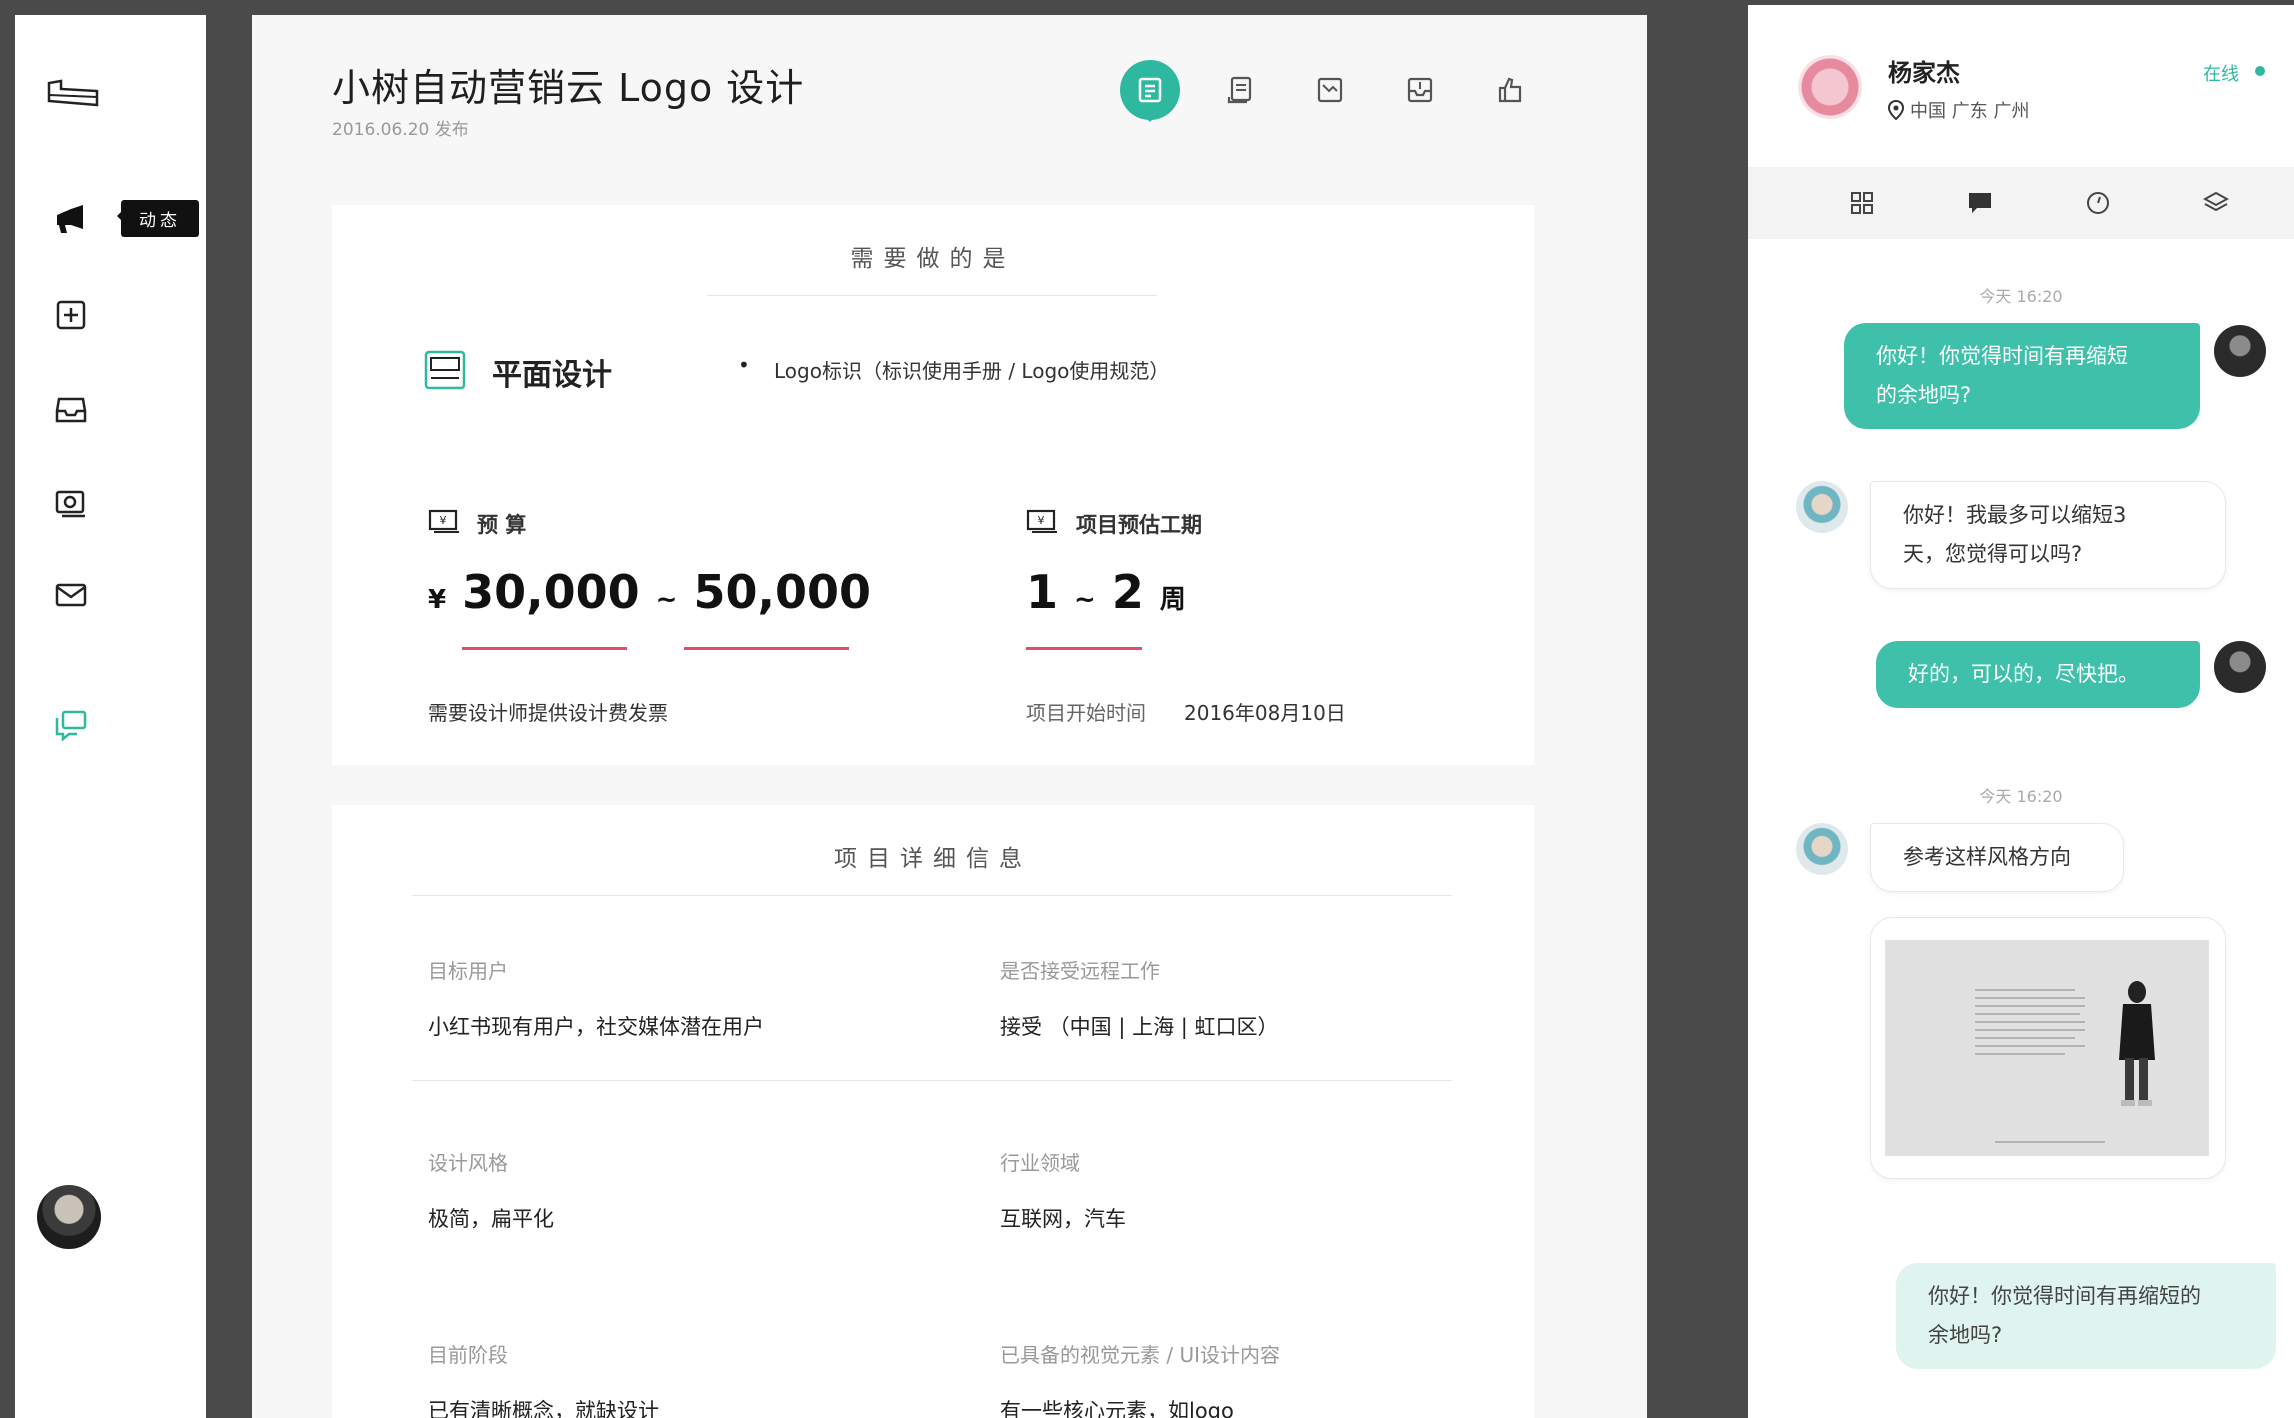 This screenshot has width=2294, height=1418. Describe the element at coordinates (1139, 525) in the screenshot. I see `duration-label: 项目预估工期` at that location.